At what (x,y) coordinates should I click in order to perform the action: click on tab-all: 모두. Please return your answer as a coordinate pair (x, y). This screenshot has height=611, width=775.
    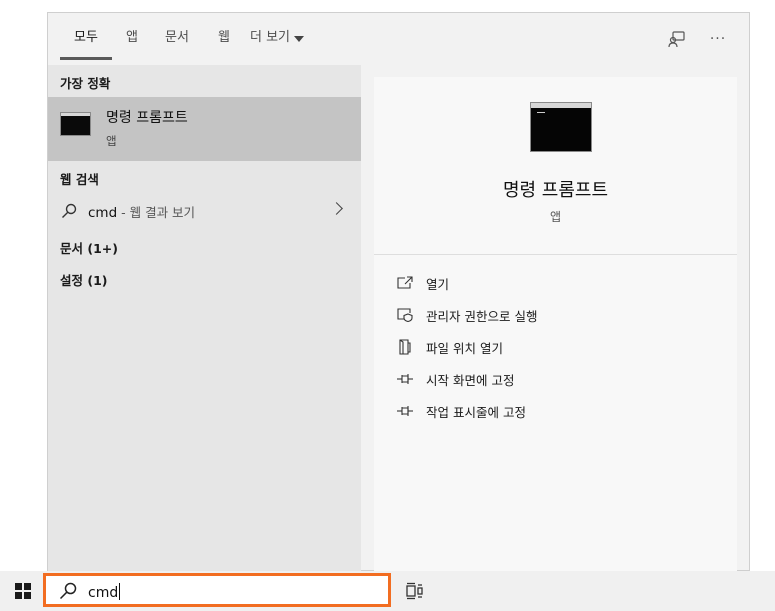
    Looking at the image, I should click on (86, 38).